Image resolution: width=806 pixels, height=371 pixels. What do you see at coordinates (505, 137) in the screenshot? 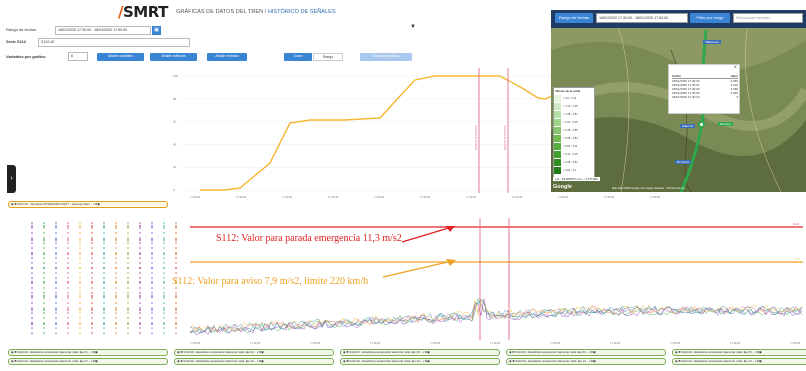
I see `event-marker-label-2: 18:00:15 18:00:00:00` at bounding box center [505, 137].